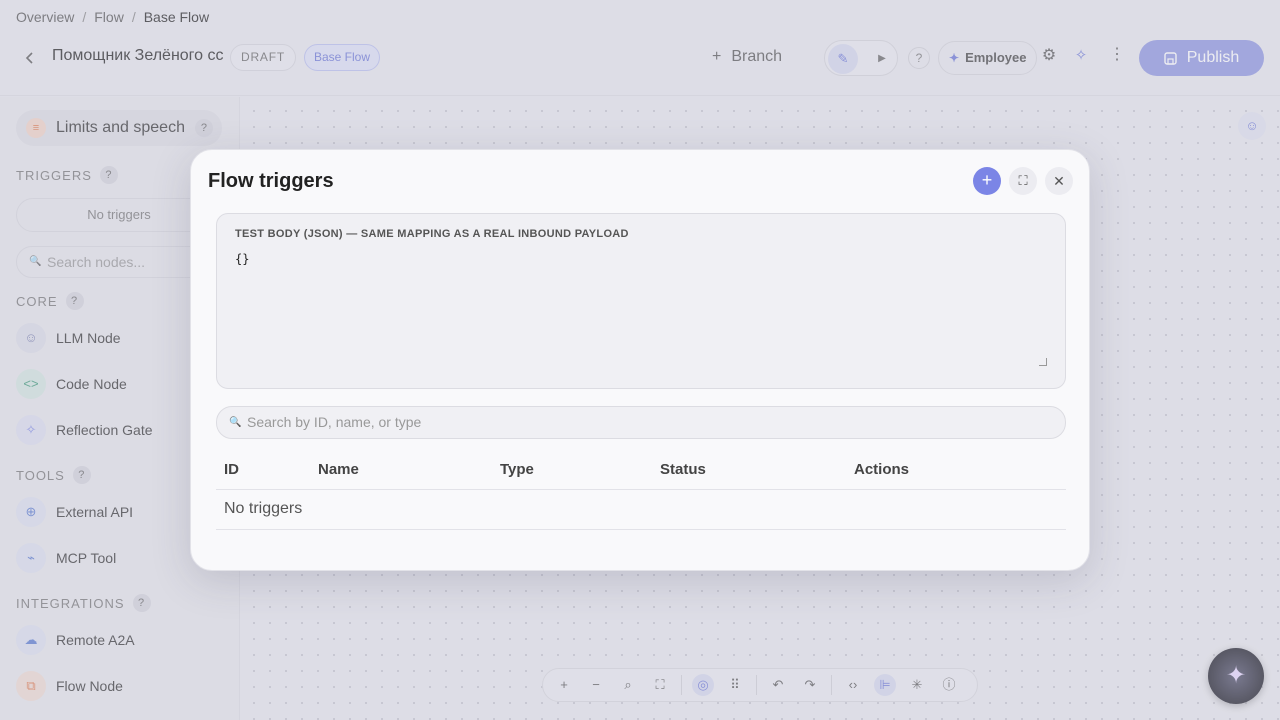 This screenshot has height=720, width=1280. Describe the element at coordinates (641, 422) in the screenshot. I see `trigger-search-input: 🔍 Search by ID, name, or type` at that location.